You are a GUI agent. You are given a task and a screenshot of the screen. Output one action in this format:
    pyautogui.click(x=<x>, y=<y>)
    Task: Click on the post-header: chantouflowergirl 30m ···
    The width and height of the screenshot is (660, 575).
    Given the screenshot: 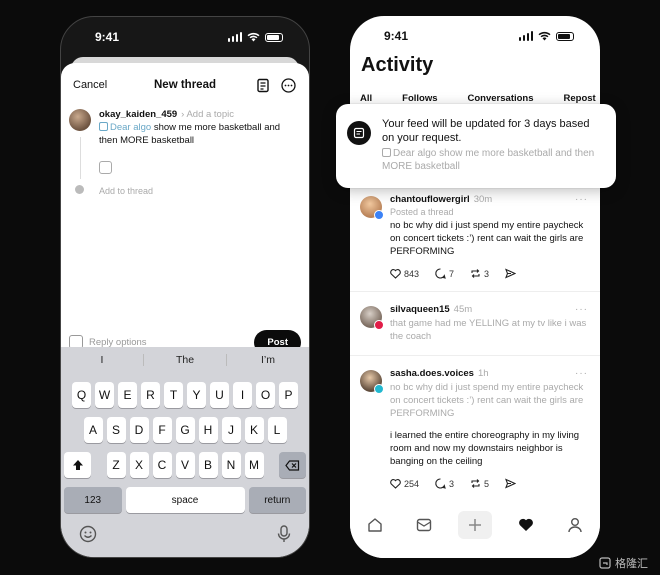 What is the action you would take?
    pyautogui.click(x=489, y=199)
    